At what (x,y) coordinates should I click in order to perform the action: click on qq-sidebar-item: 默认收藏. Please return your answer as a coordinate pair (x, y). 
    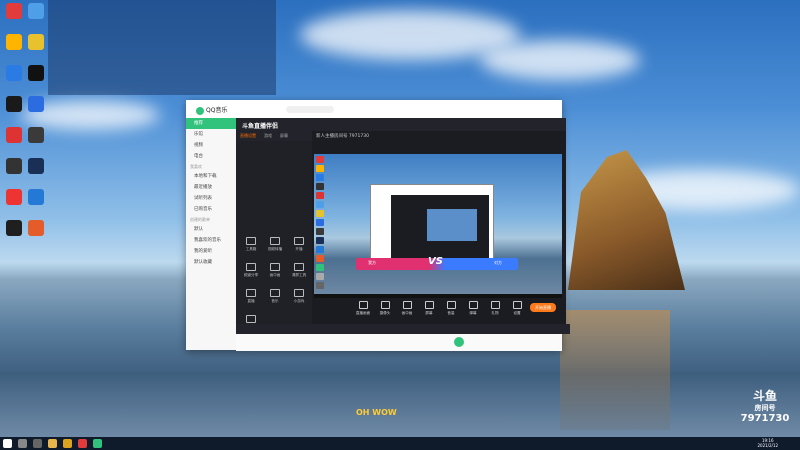
    Looking at the image, I should click on (211, 262).